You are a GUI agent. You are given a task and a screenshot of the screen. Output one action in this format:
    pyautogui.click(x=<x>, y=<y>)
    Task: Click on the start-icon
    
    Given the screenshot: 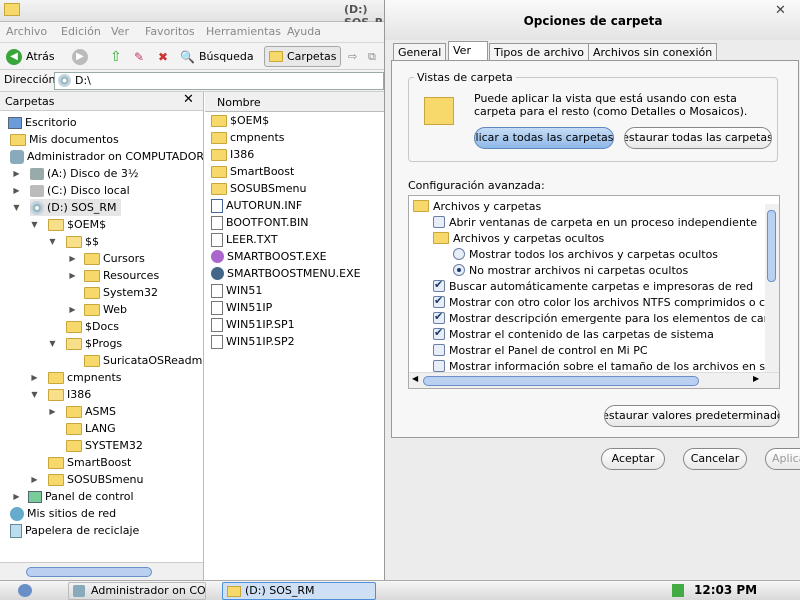 What is the action you would take?
    pyautogui.click(x=25, y=590)
    